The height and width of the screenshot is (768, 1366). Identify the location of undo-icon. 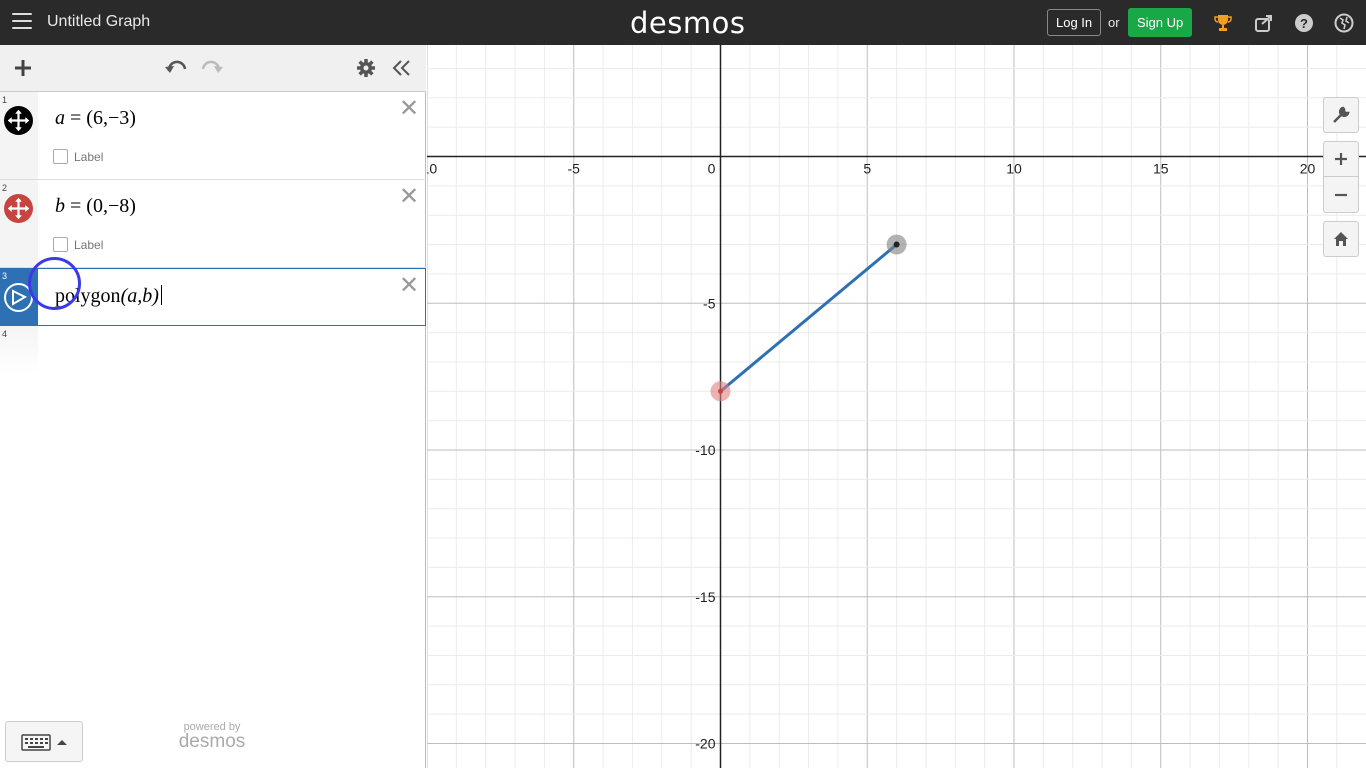
(176, 68).